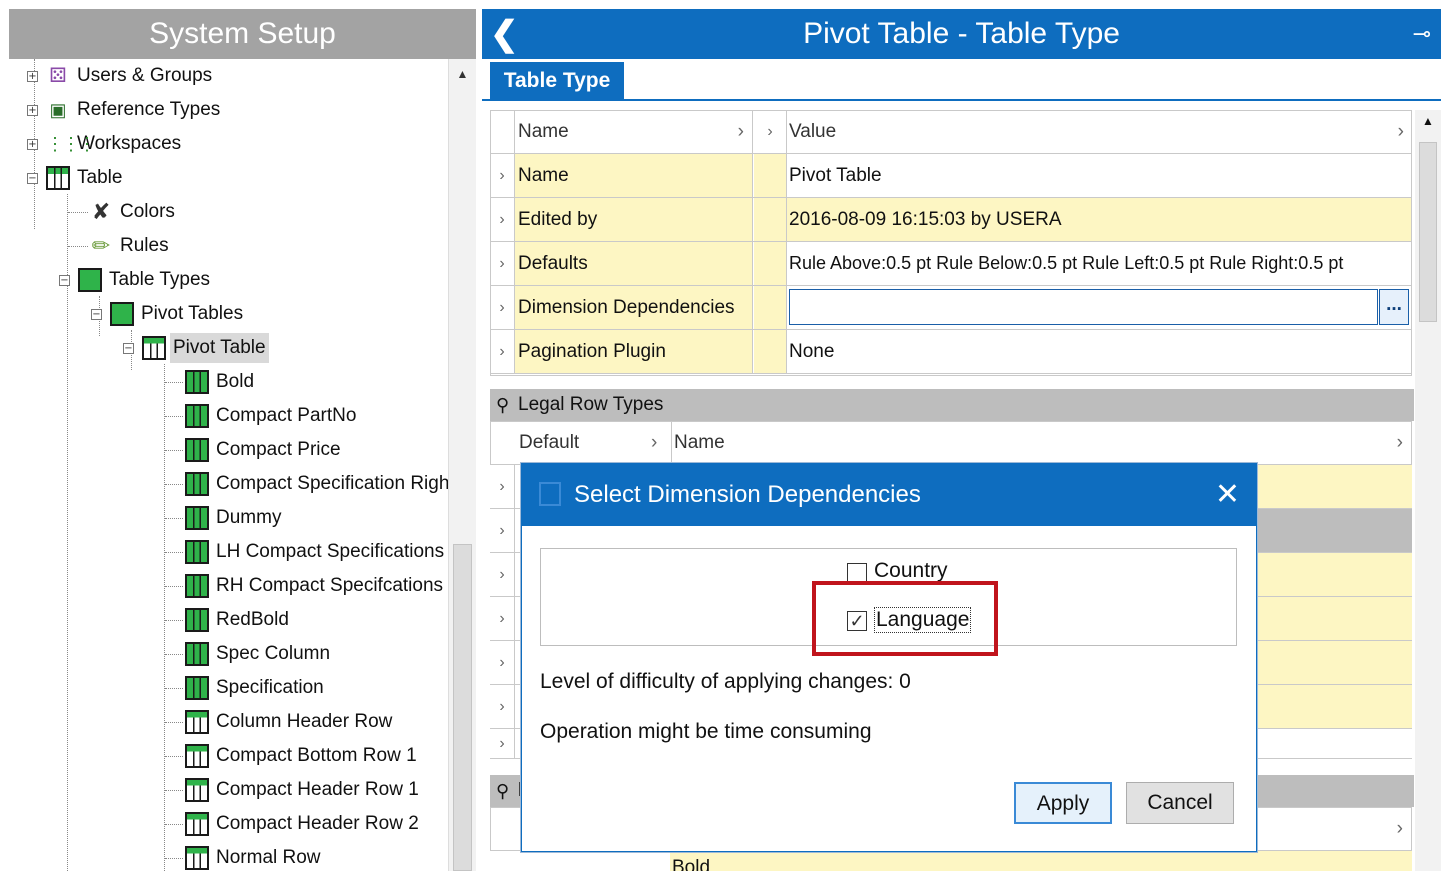 This screenshot has width=1441, height=871. What do you see at coordinates (1099, 351) in the screenshot?
I see `property-value: None` at bounding box center [1099, 351].